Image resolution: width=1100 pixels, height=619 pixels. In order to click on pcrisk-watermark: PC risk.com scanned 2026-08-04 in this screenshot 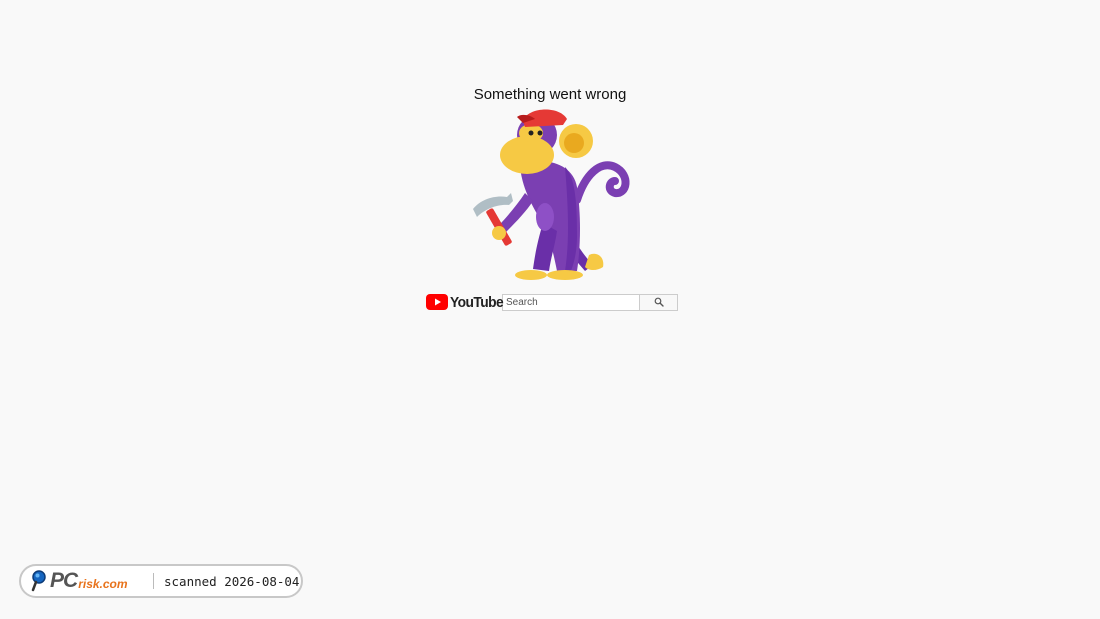, I will do `click(161, 581)`.